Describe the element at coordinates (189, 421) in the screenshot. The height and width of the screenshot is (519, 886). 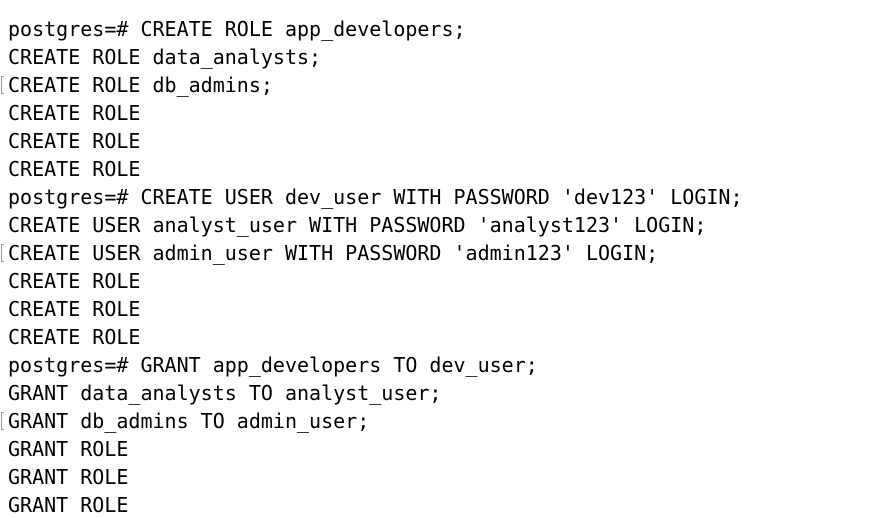
I see `line-text: GRANT db_admins TO admin_user;` at that location.